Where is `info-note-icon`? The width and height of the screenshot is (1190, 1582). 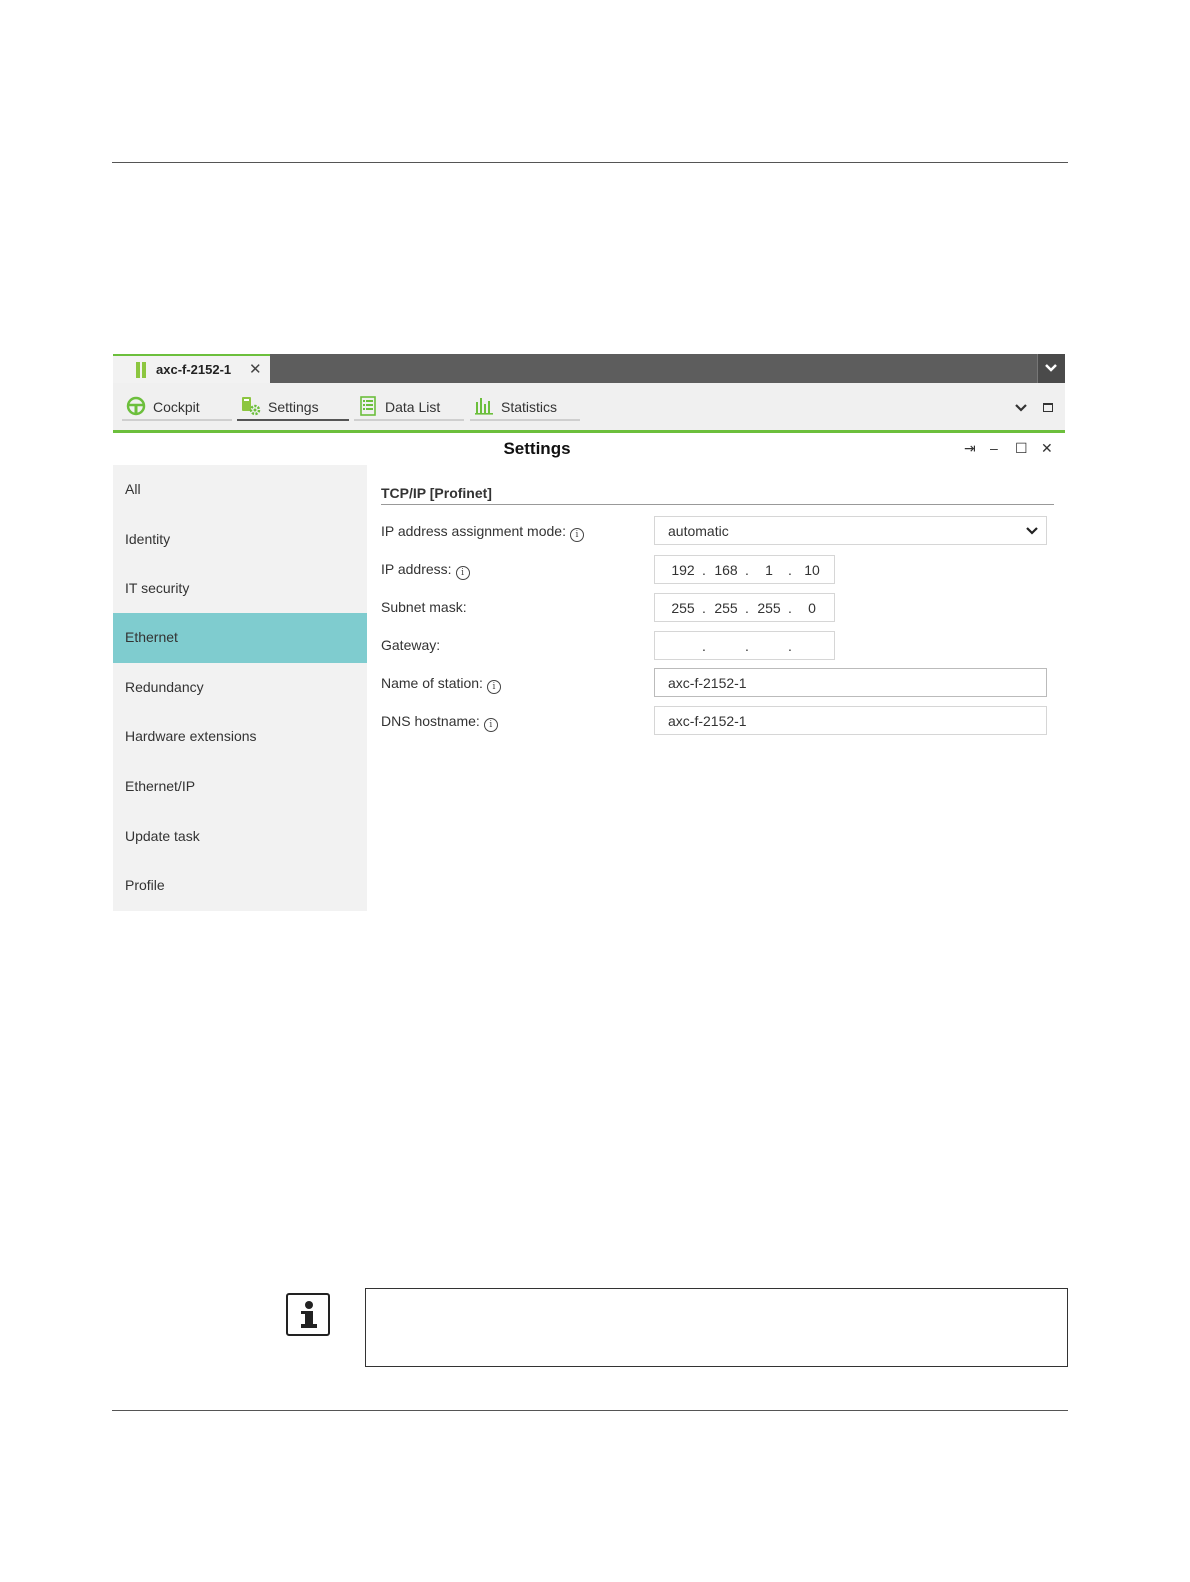 info-note-icon is located at coordinates (308, 1314).